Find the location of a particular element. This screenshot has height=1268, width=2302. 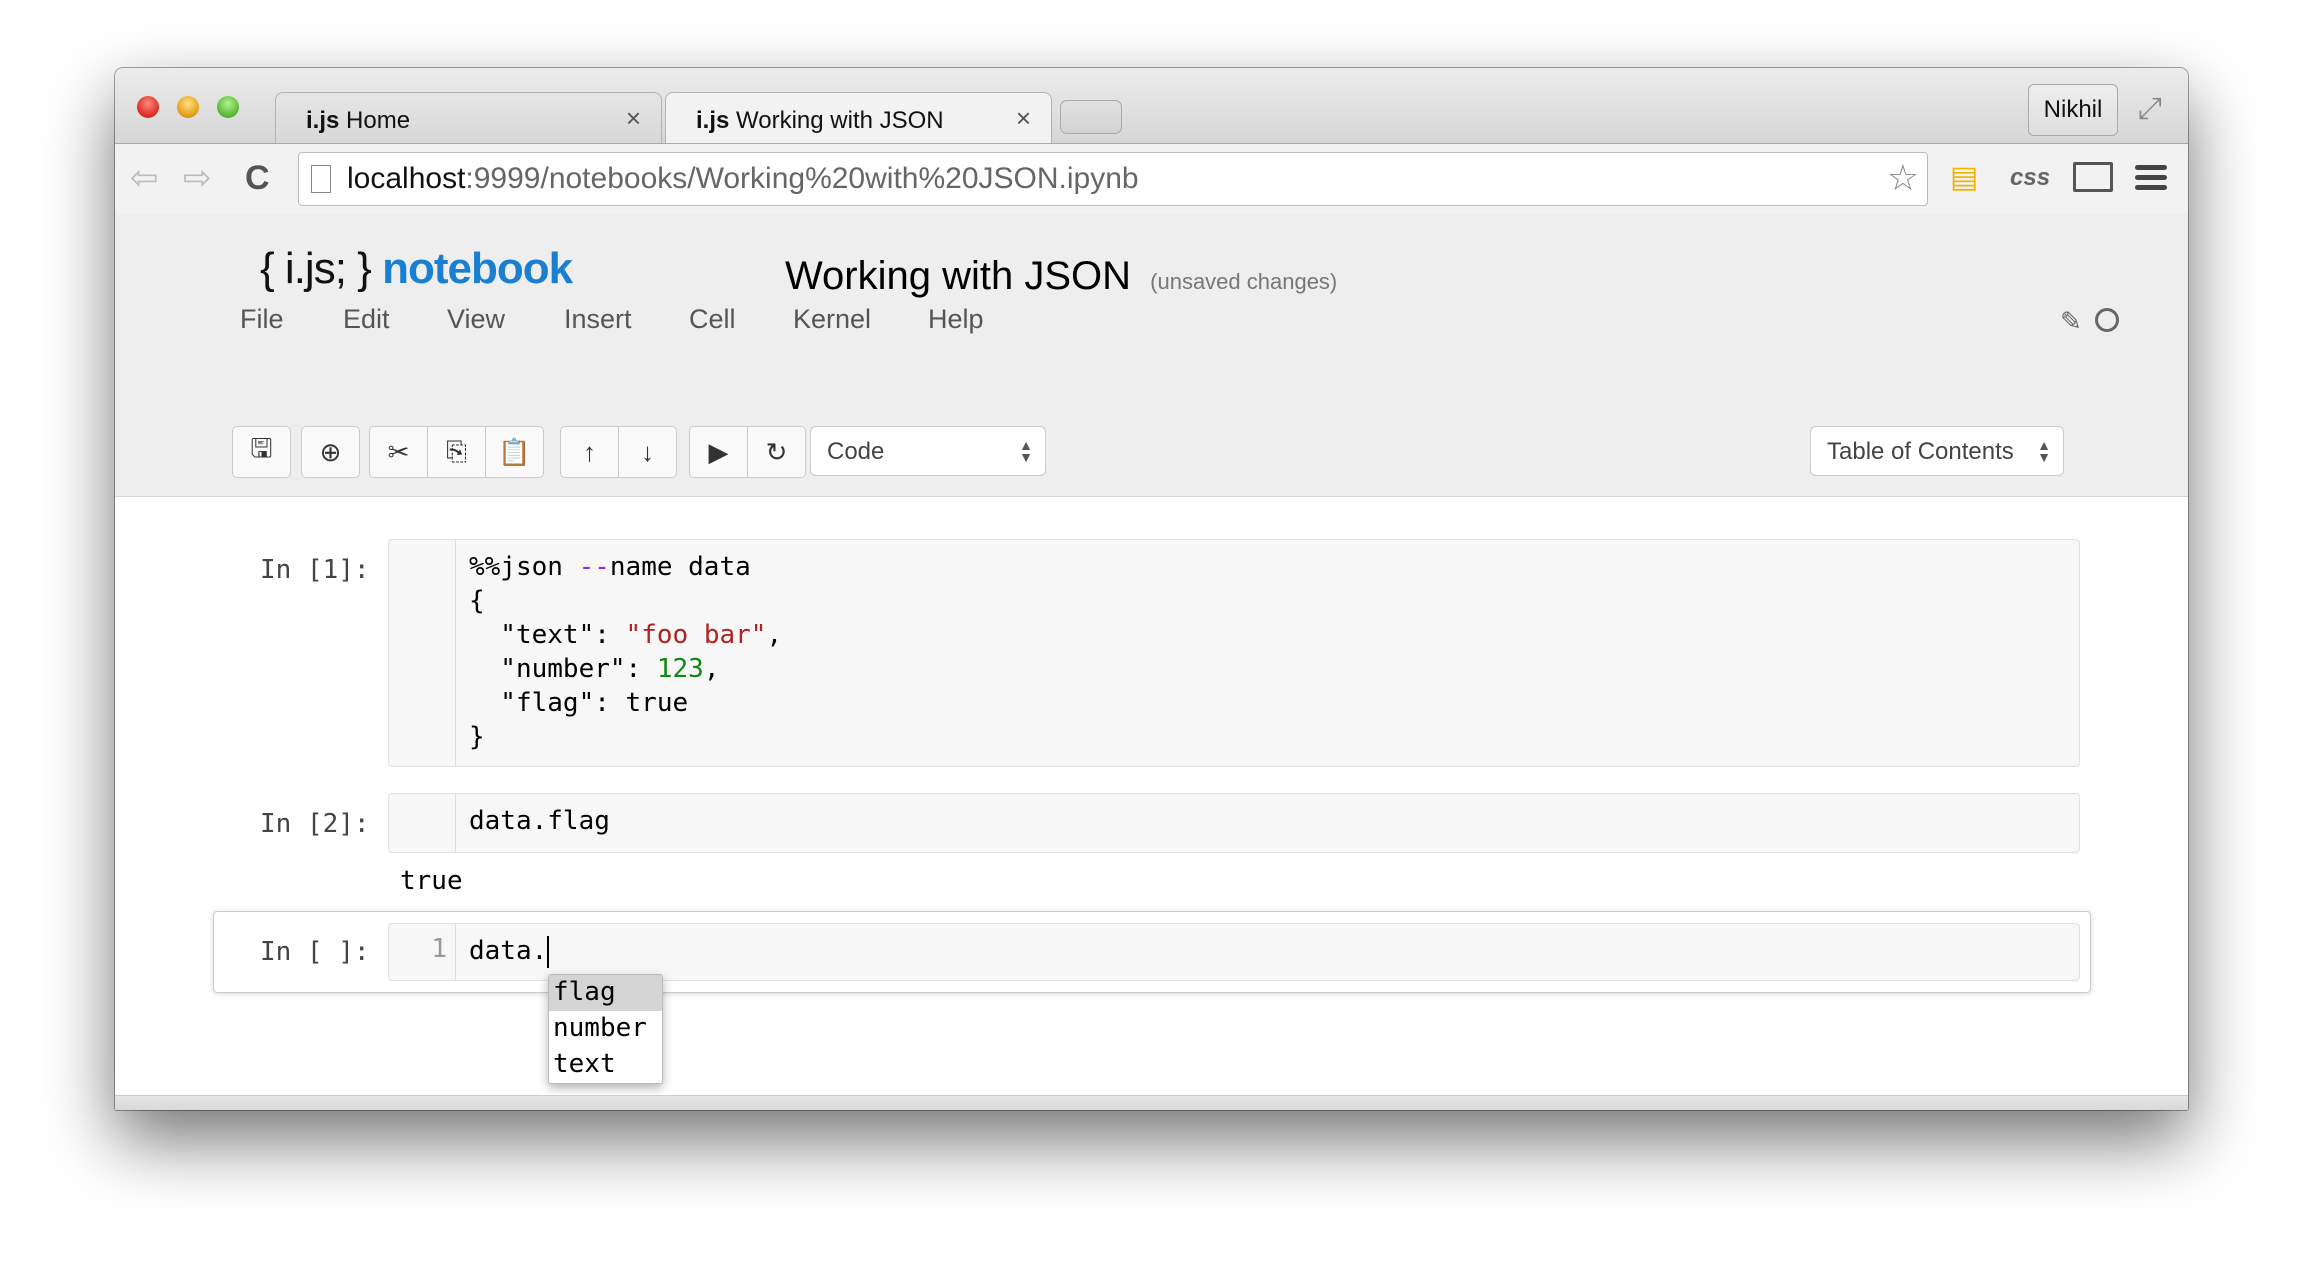

menu-edit: Edit is located at coordinates (366, 319).